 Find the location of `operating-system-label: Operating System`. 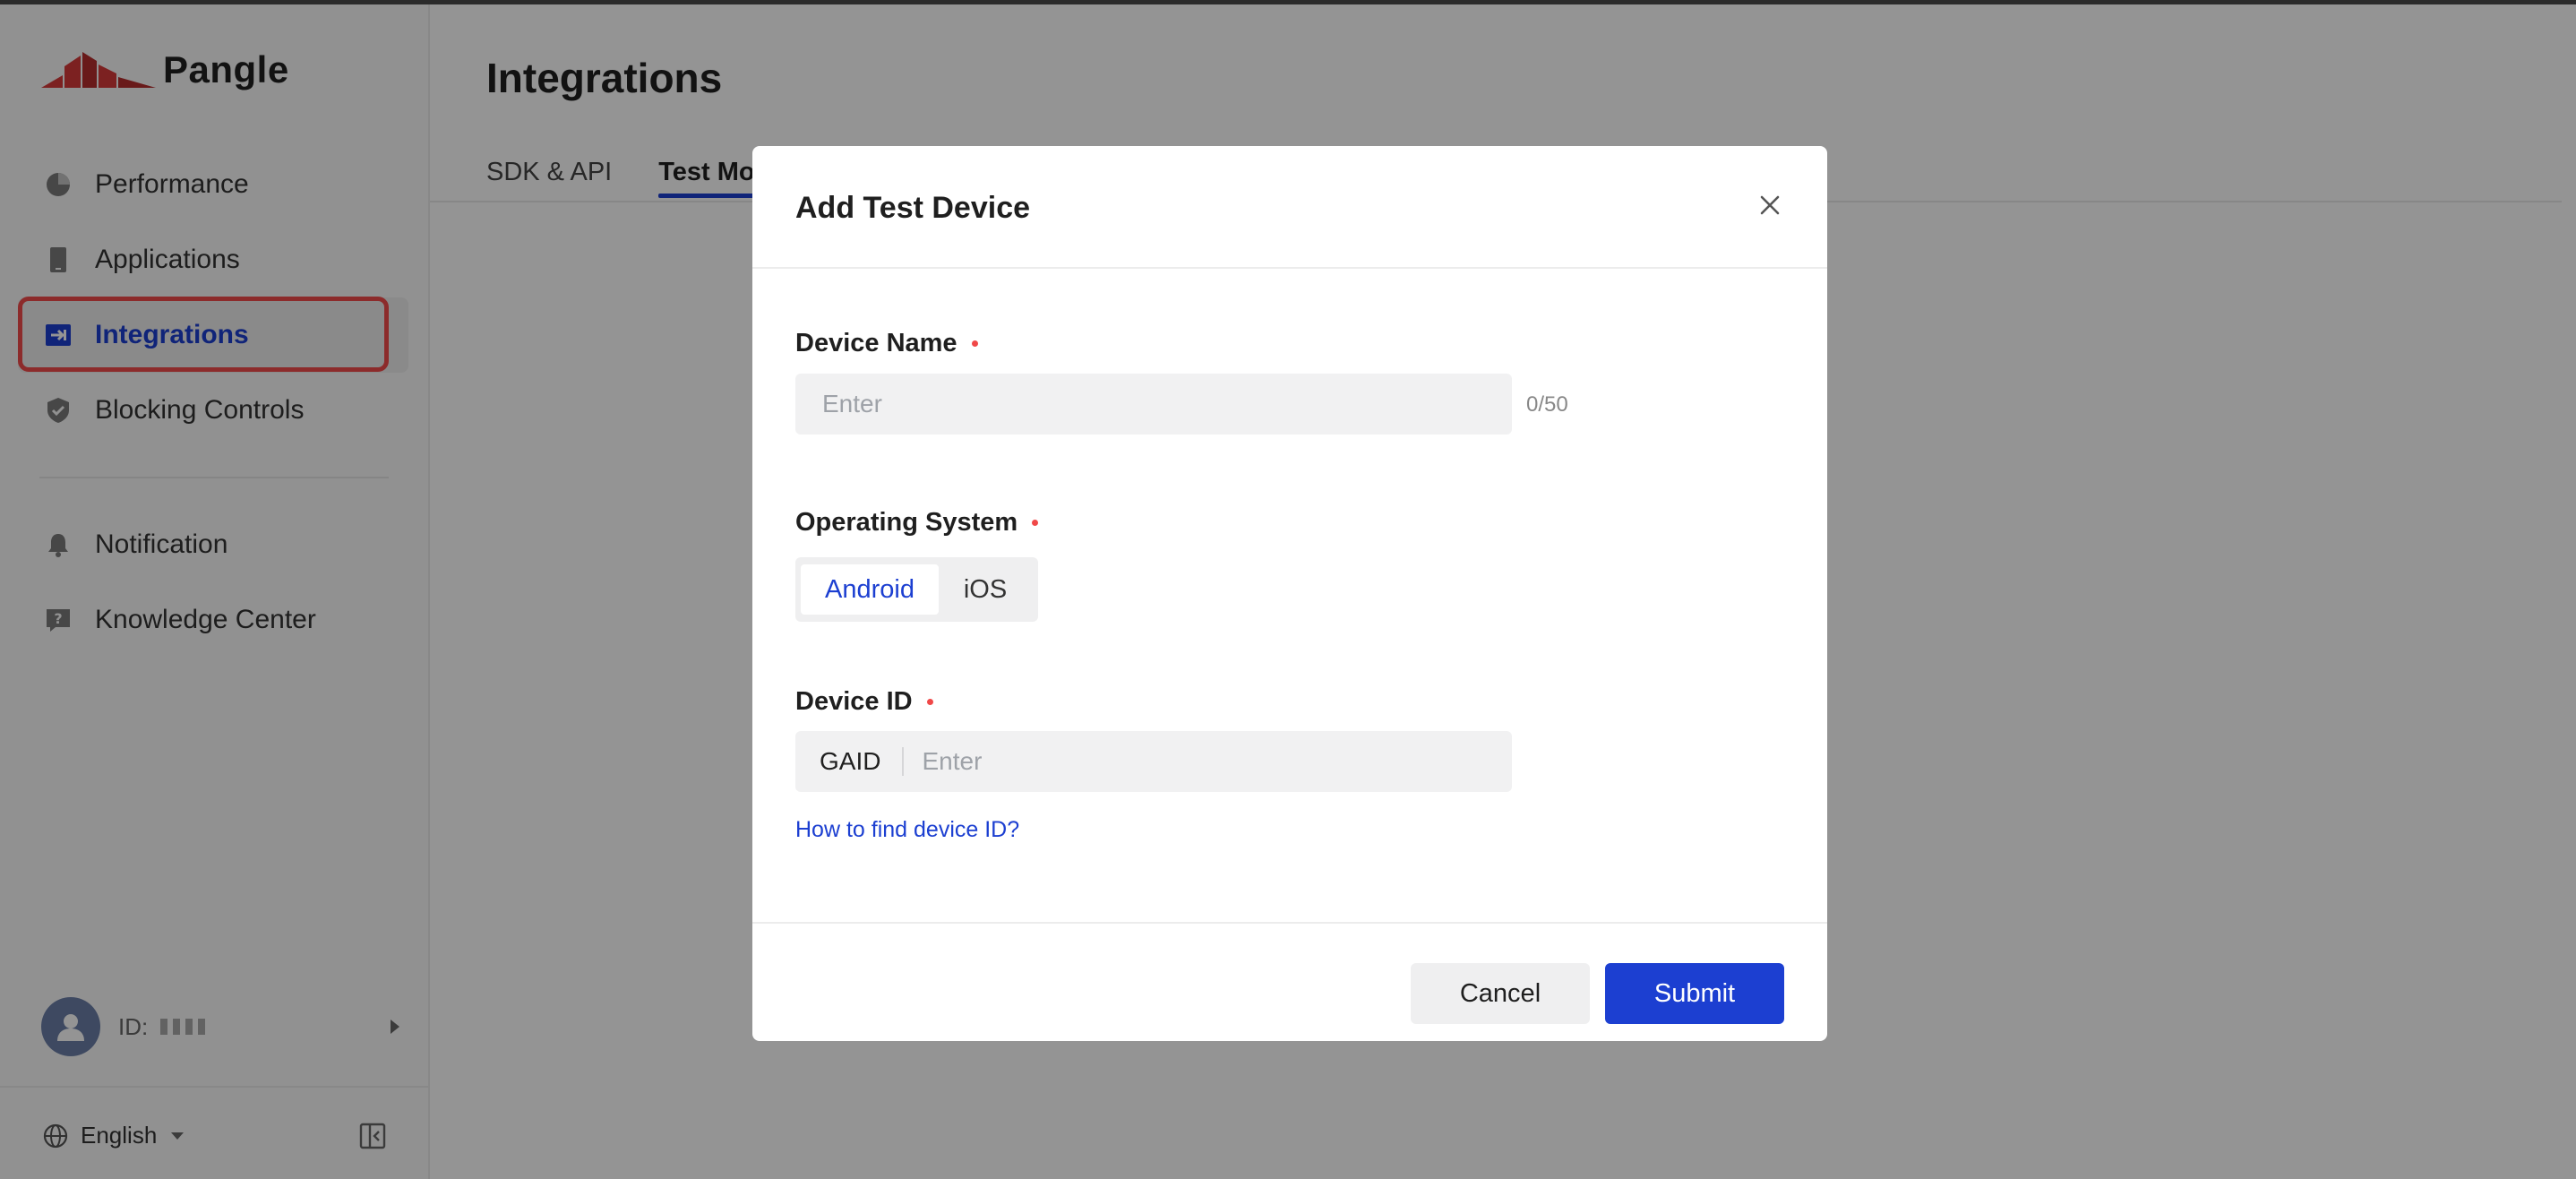

operating-system-label: Operating System is located at coordinates (917, 523).